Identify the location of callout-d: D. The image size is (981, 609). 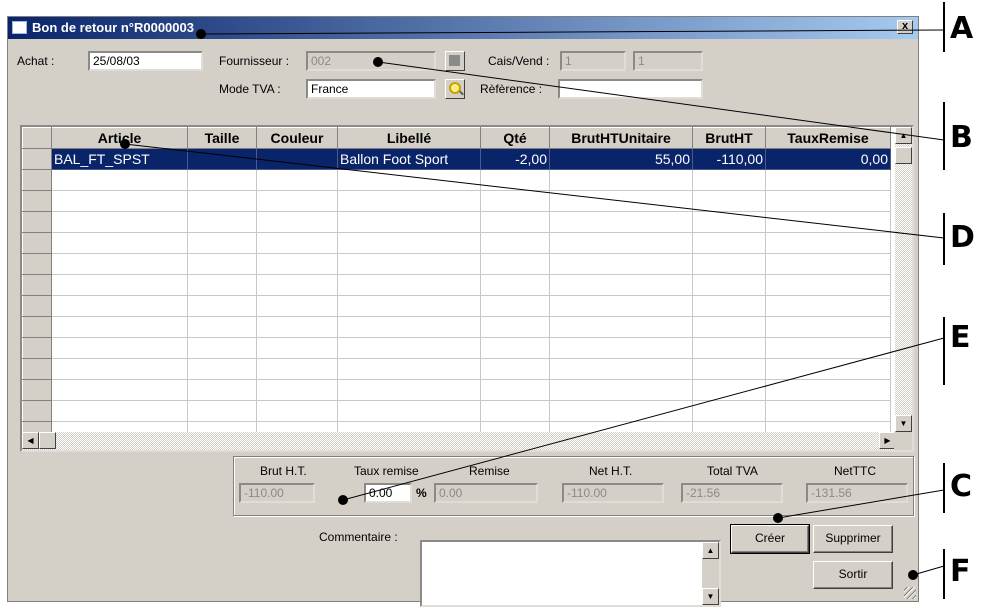
(962, 237).